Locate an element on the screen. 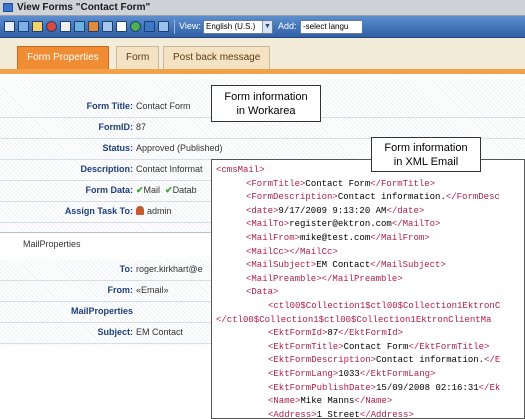 Image resolution: width=525 pixels, height=419 pixels. tab-post-back-message: Post back message is located at coordinates (217, 57).